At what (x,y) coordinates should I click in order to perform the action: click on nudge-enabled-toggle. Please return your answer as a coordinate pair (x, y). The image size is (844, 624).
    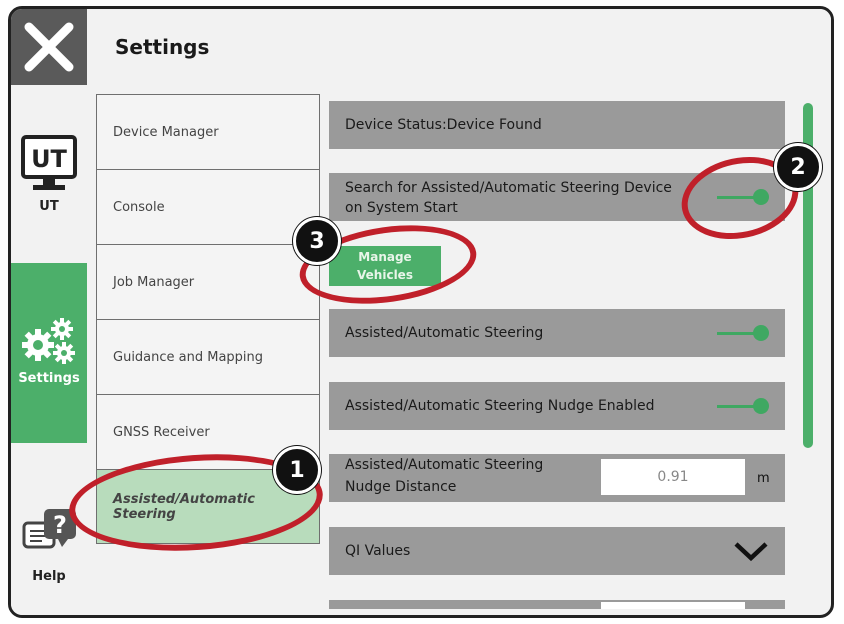
    Looking at the image, I should click on (743, 406).